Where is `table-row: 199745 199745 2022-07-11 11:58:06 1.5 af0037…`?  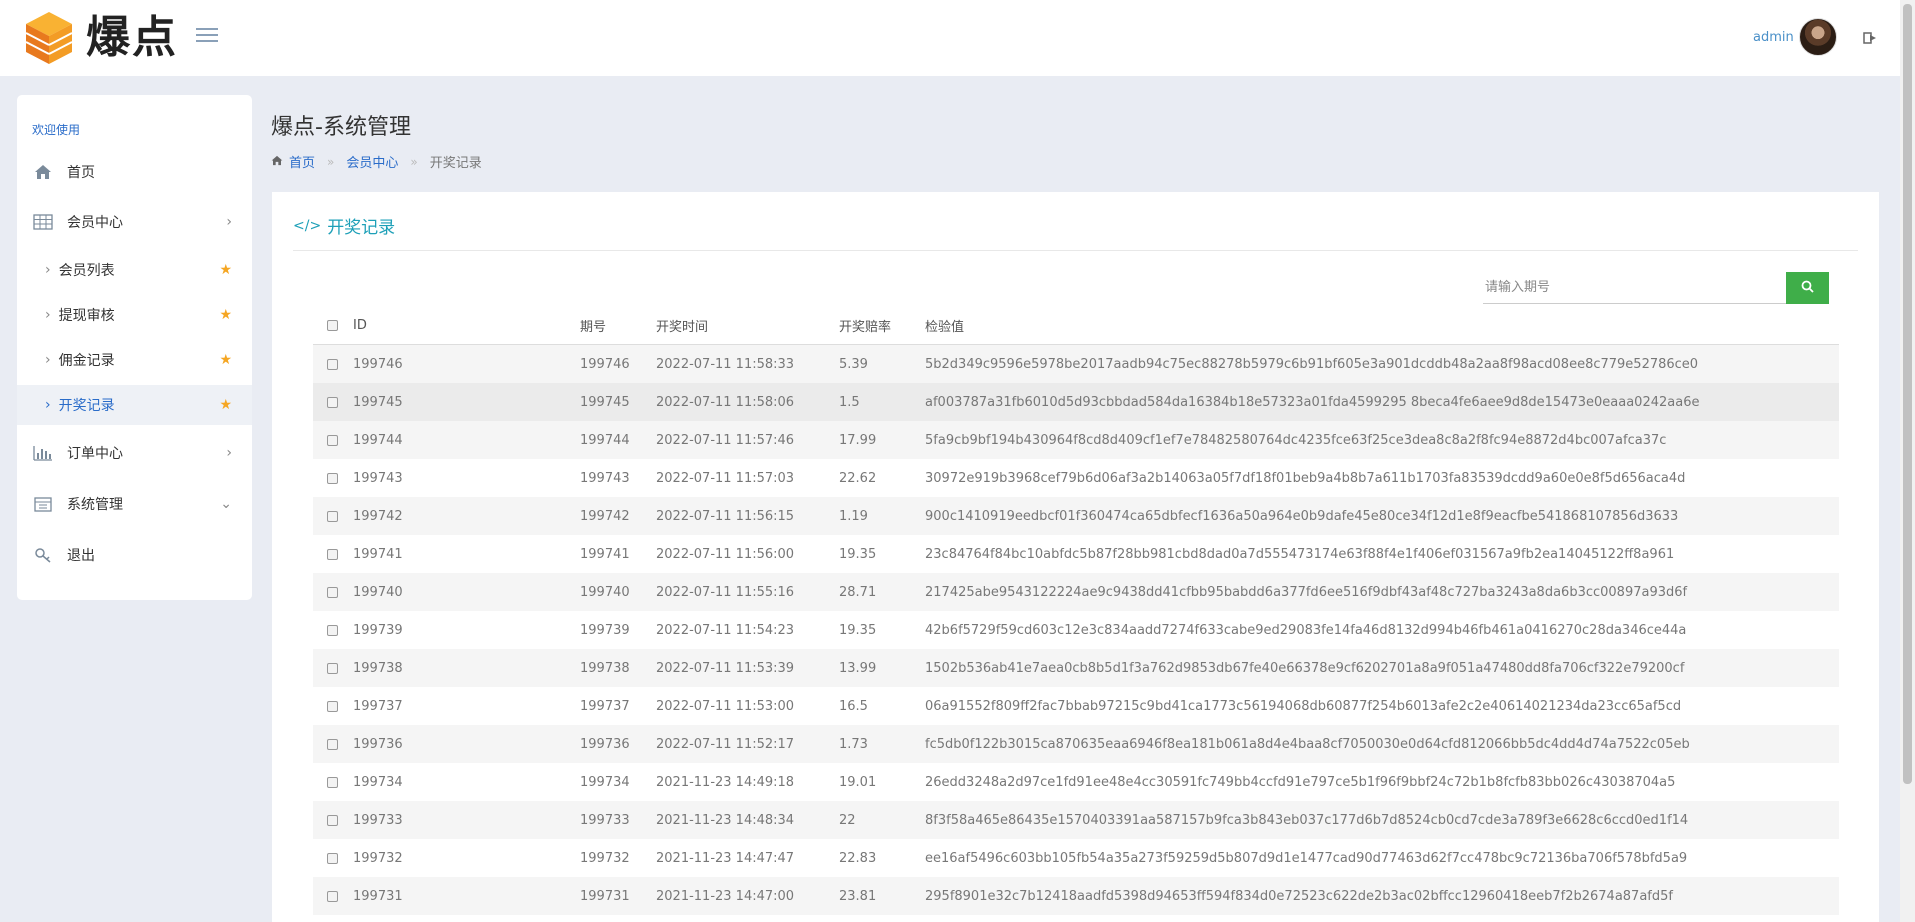
table-row: 199745 199745 2022-07-11 11:58:06 1.5 af0037… is located at coordinates (1076, 402).